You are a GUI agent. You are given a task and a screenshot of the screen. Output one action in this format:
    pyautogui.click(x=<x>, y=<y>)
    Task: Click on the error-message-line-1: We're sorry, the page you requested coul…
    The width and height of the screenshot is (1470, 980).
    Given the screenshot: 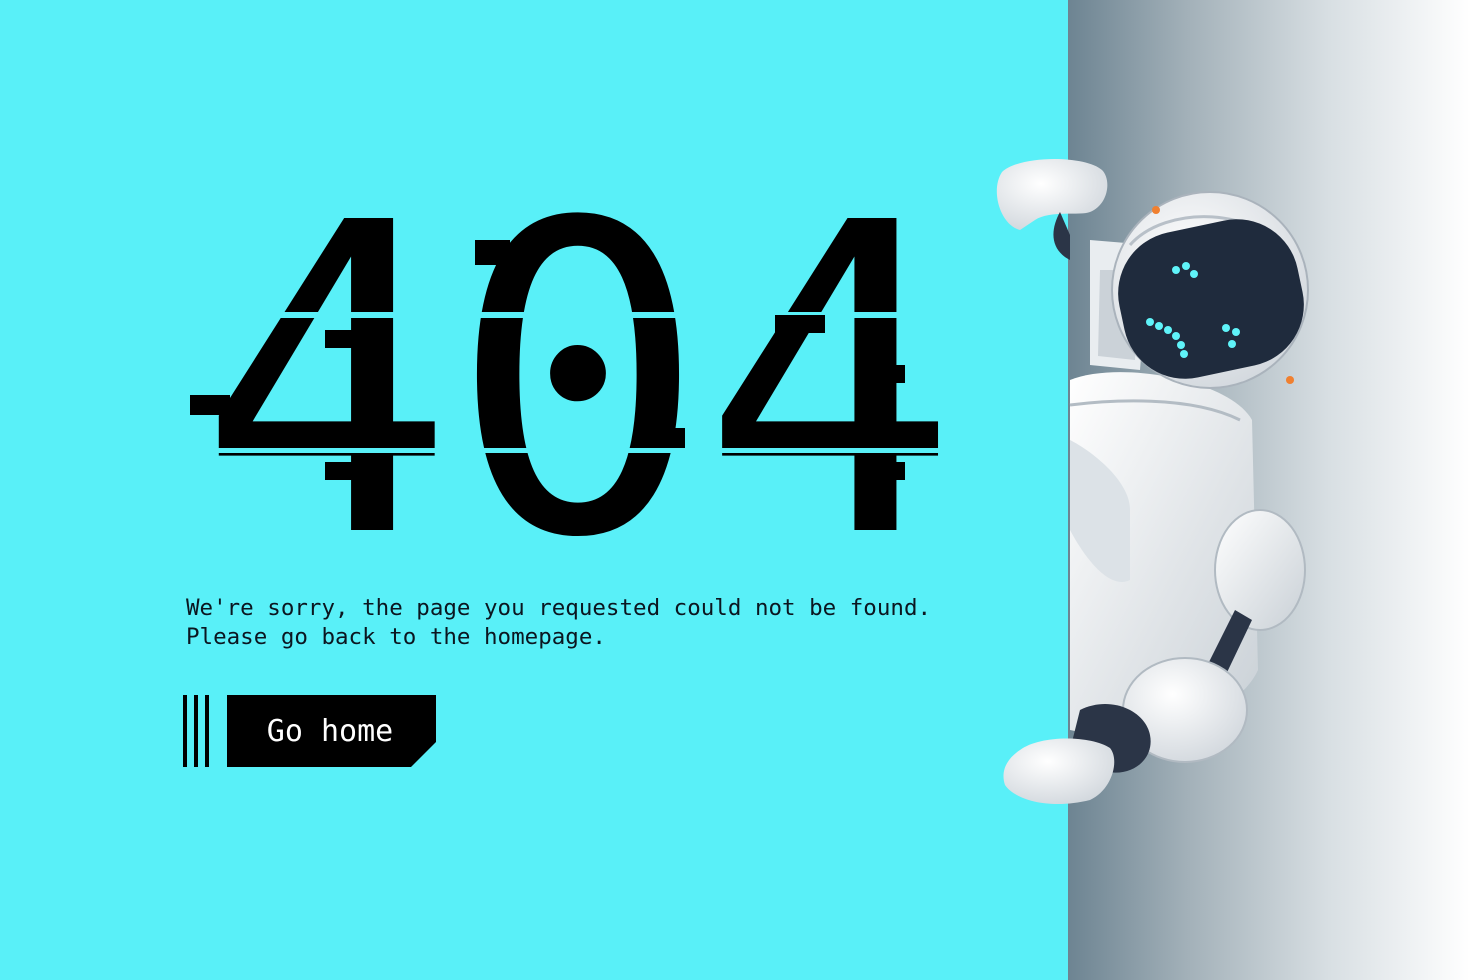 What is the action you would take?
    pyautogui.click(x=559, y=608)
    